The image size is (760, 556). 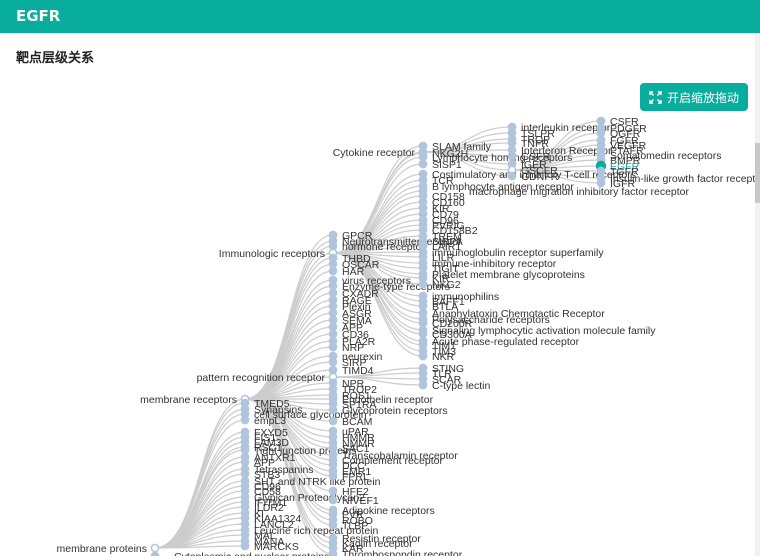 I want to click on tree-node: Immunologic receptors, so click(x=278, y=254).